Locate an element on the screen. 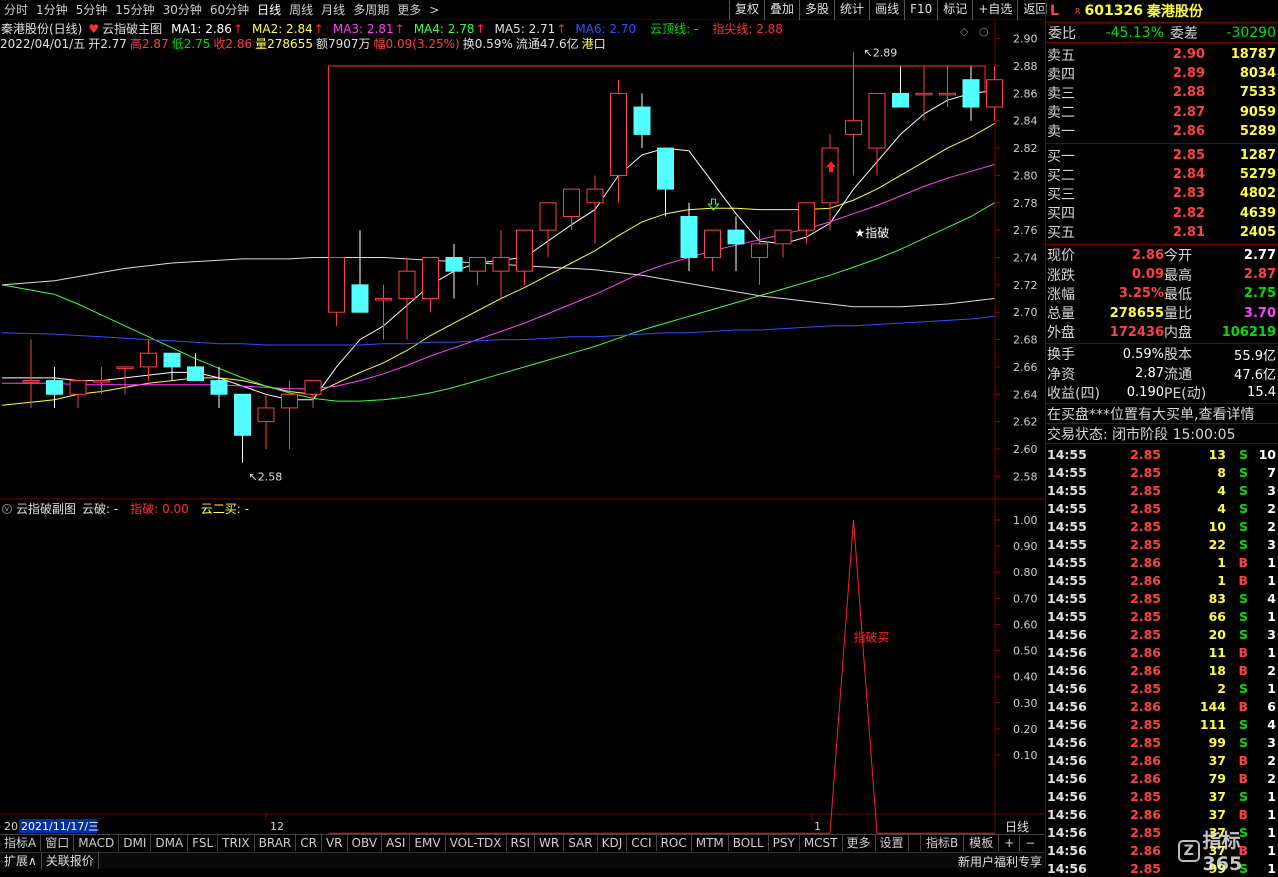  indicator-tab-16: SAR is located at coordinates (580, 843).